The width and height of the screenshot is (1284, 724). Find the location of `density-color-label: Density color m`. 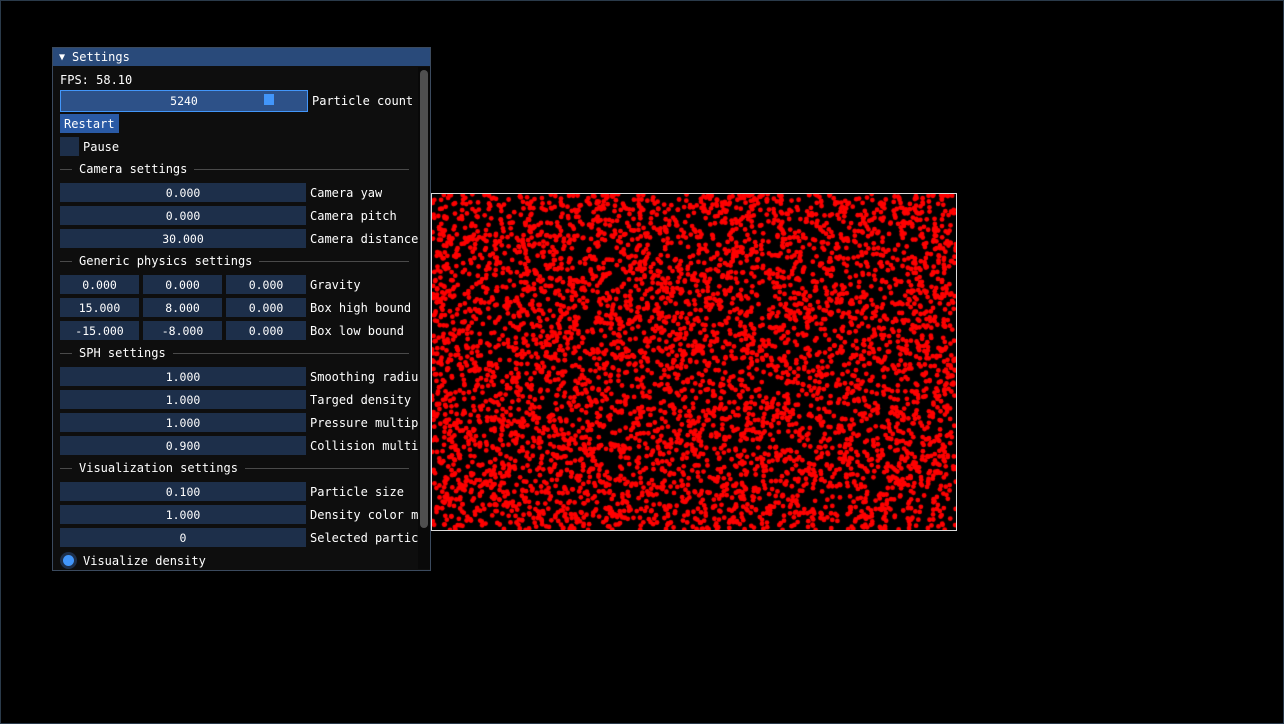

density-color-label: Density color m is located at coordinates (364, 514).